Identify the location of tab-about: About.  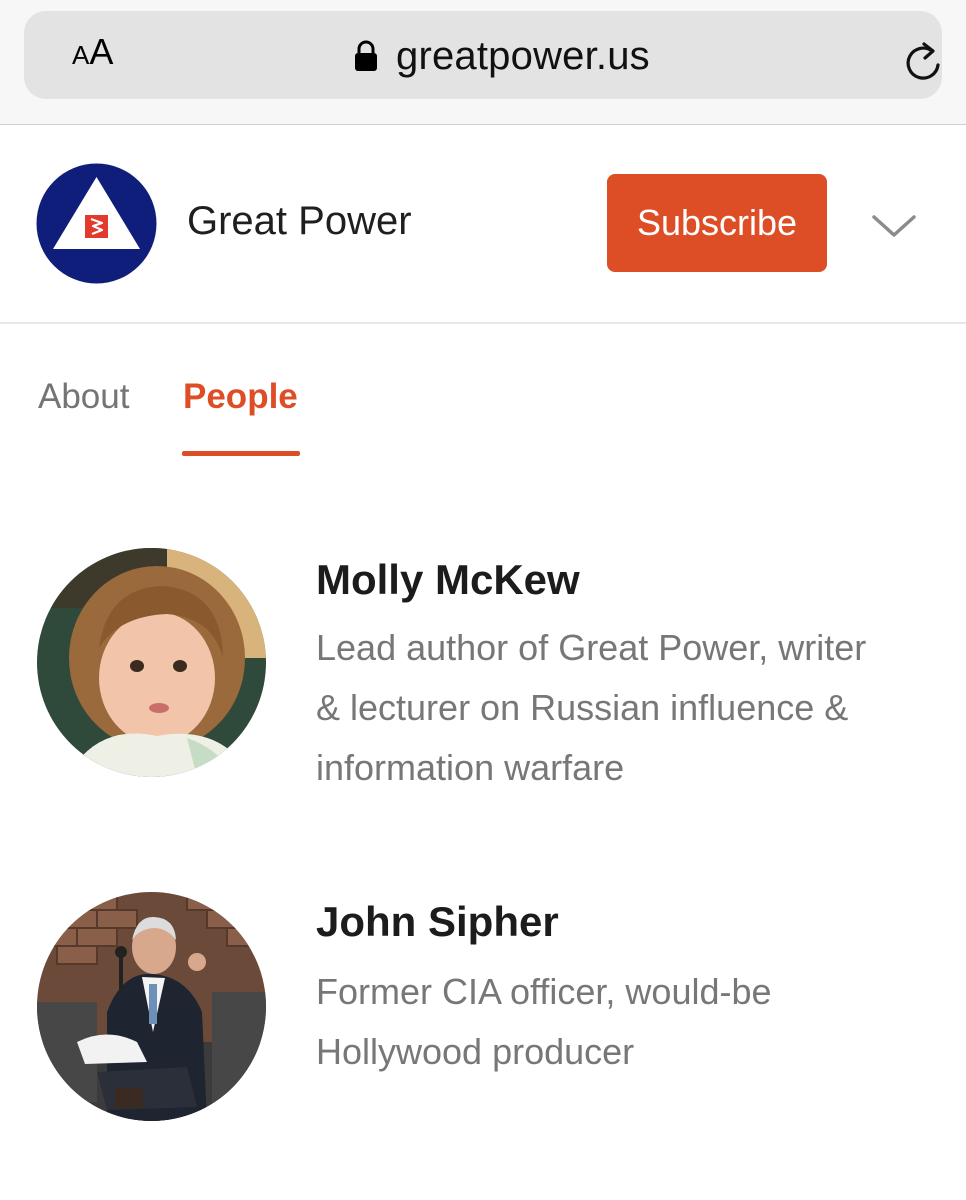
(83, 397).